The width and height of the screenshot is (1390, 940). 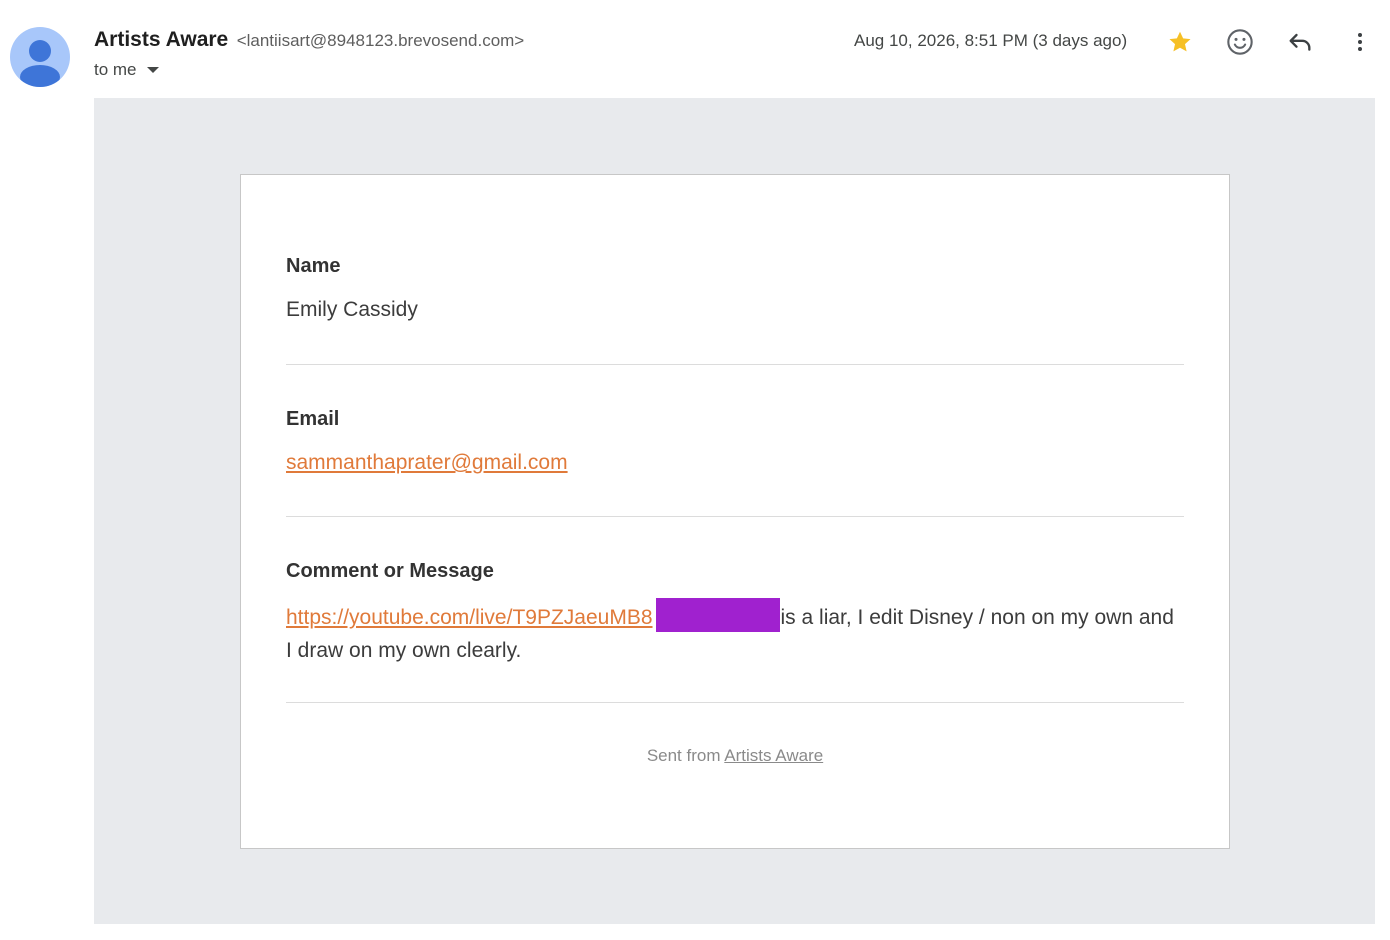 I want to click on reply-icon, so click(x=1300, y=42).